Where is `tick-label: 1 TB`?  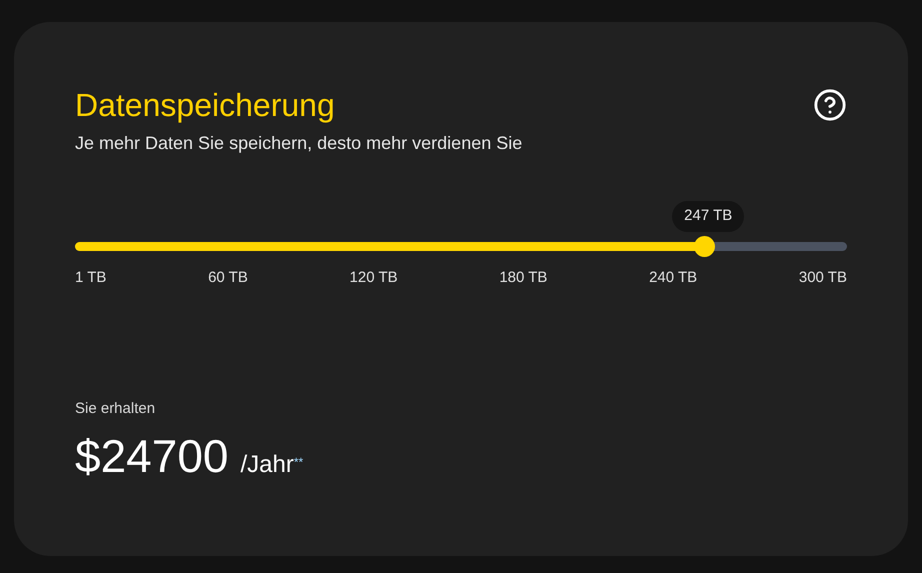 tick-label: 1 TB is located at coordinates (90, 278).